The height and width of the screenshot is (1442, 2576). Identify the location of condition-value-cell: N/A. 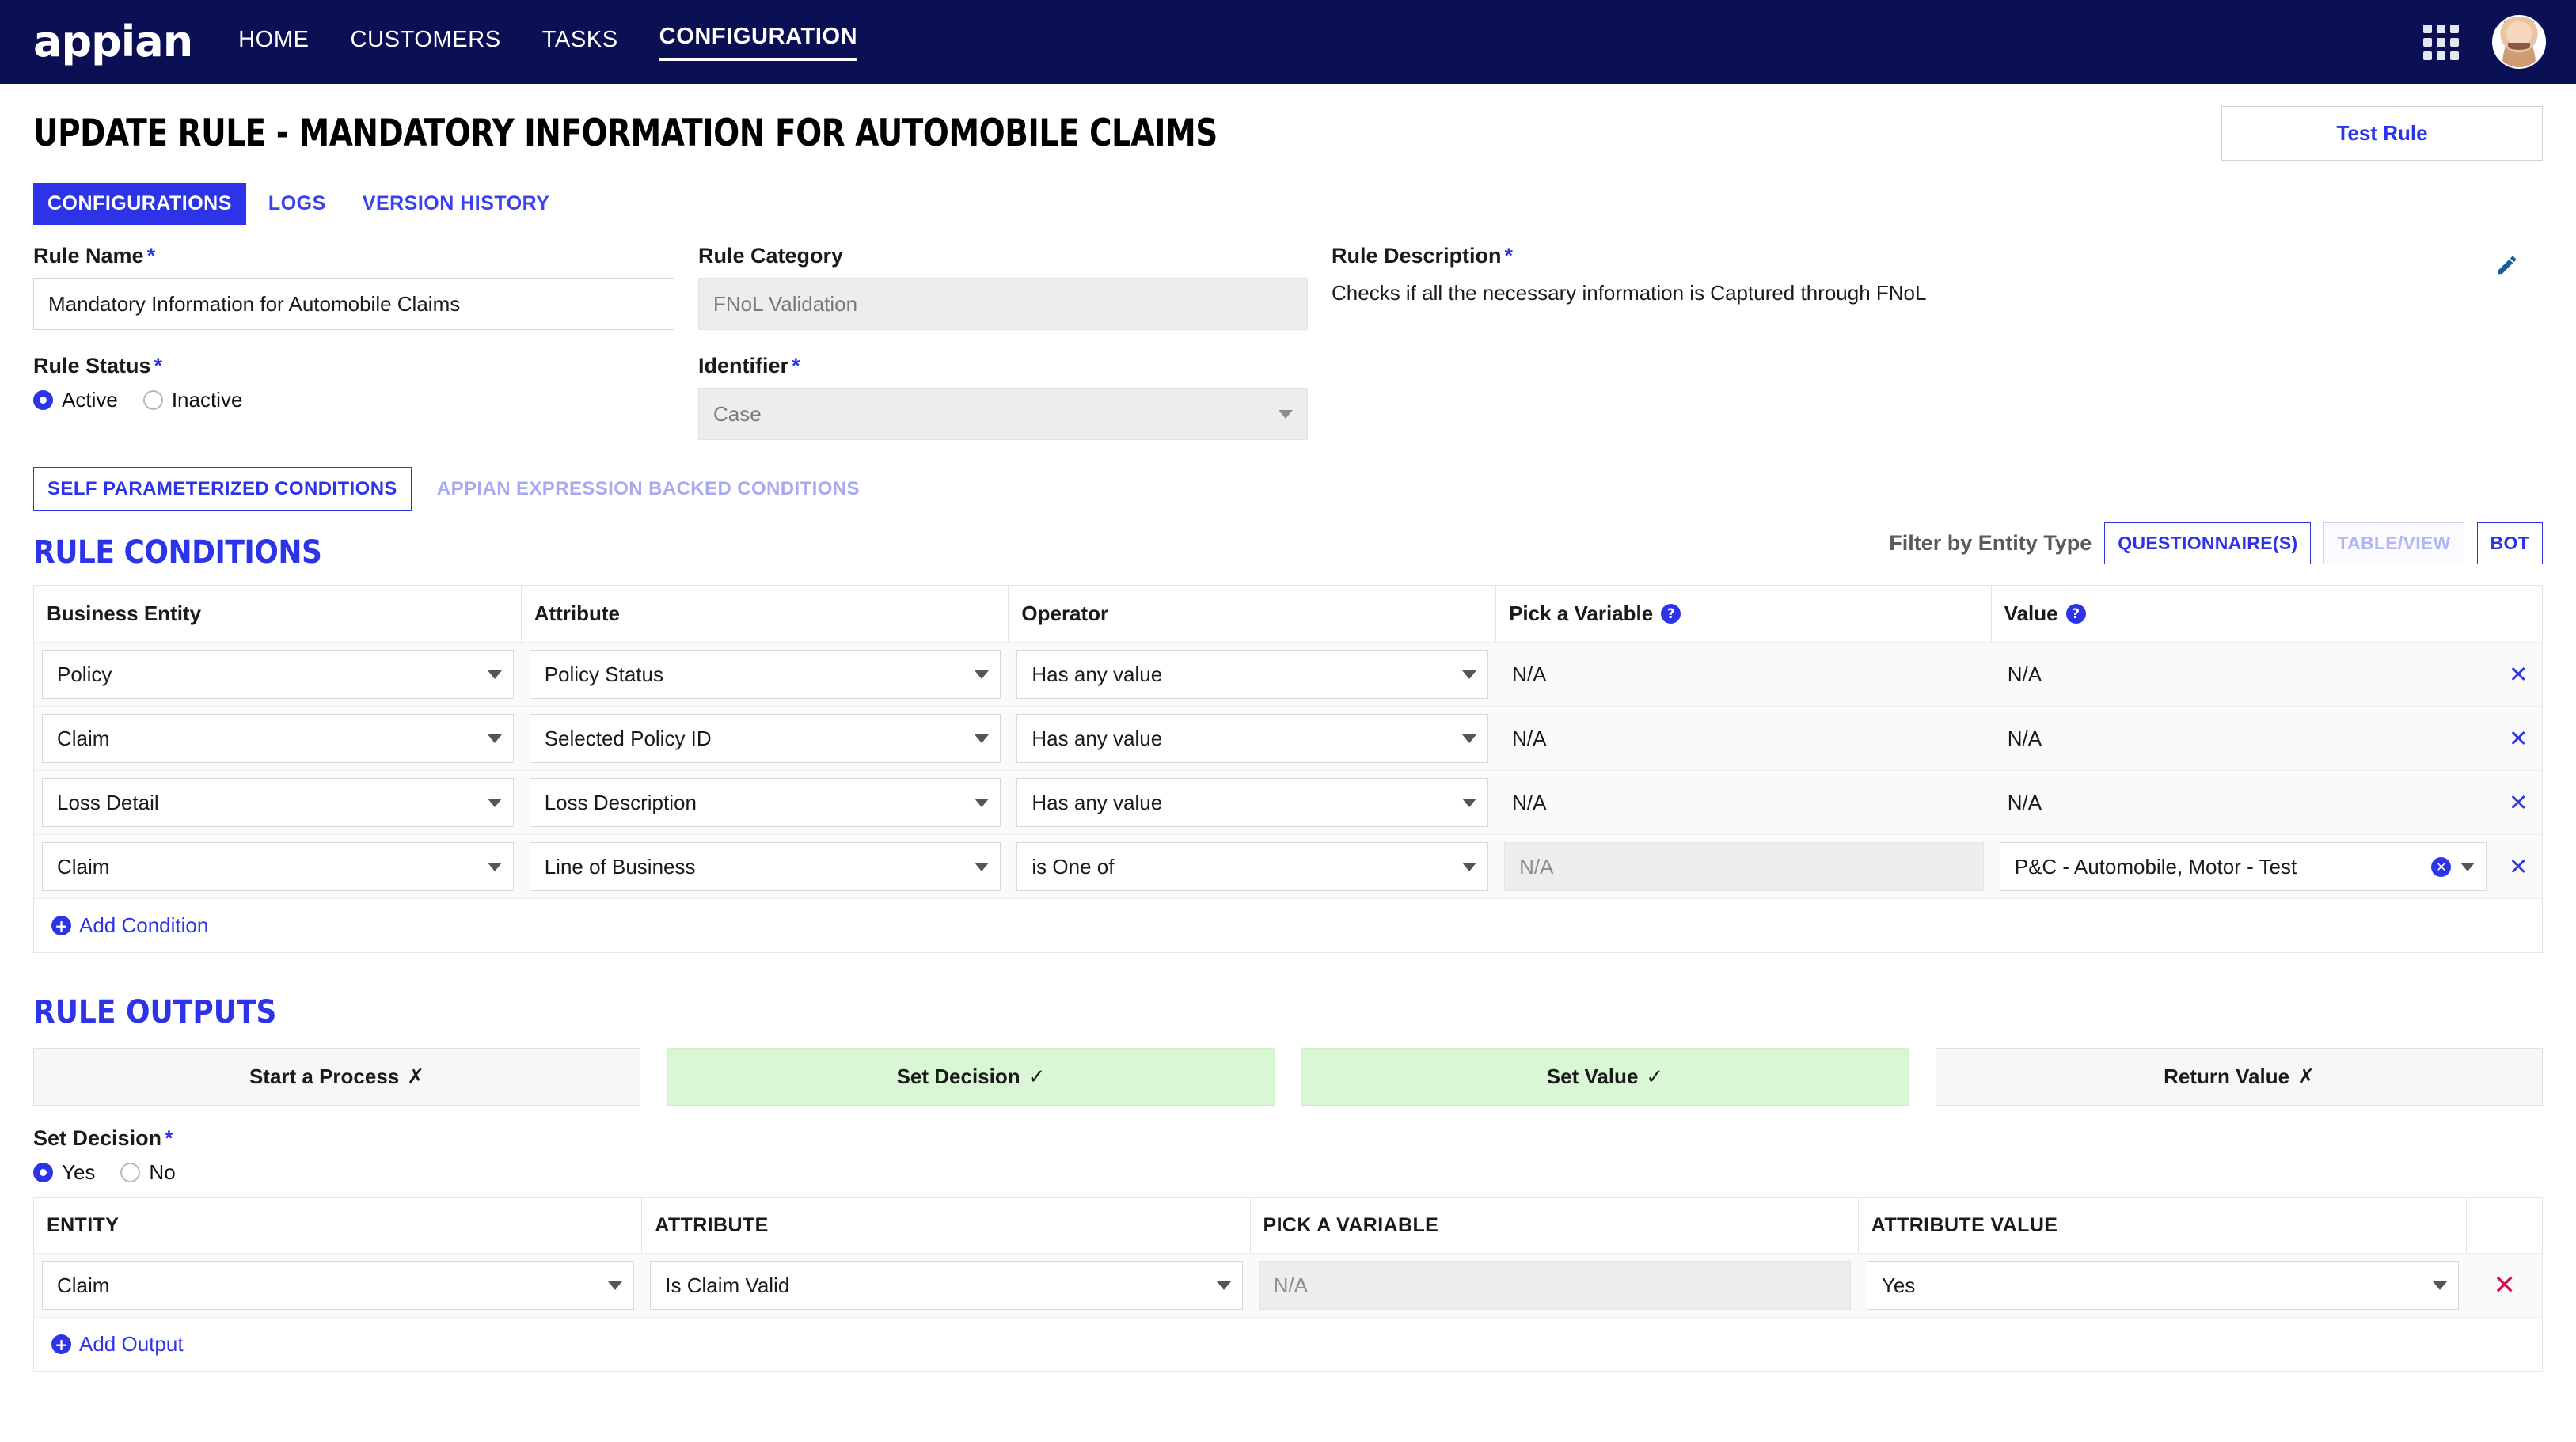
(2244, 674).